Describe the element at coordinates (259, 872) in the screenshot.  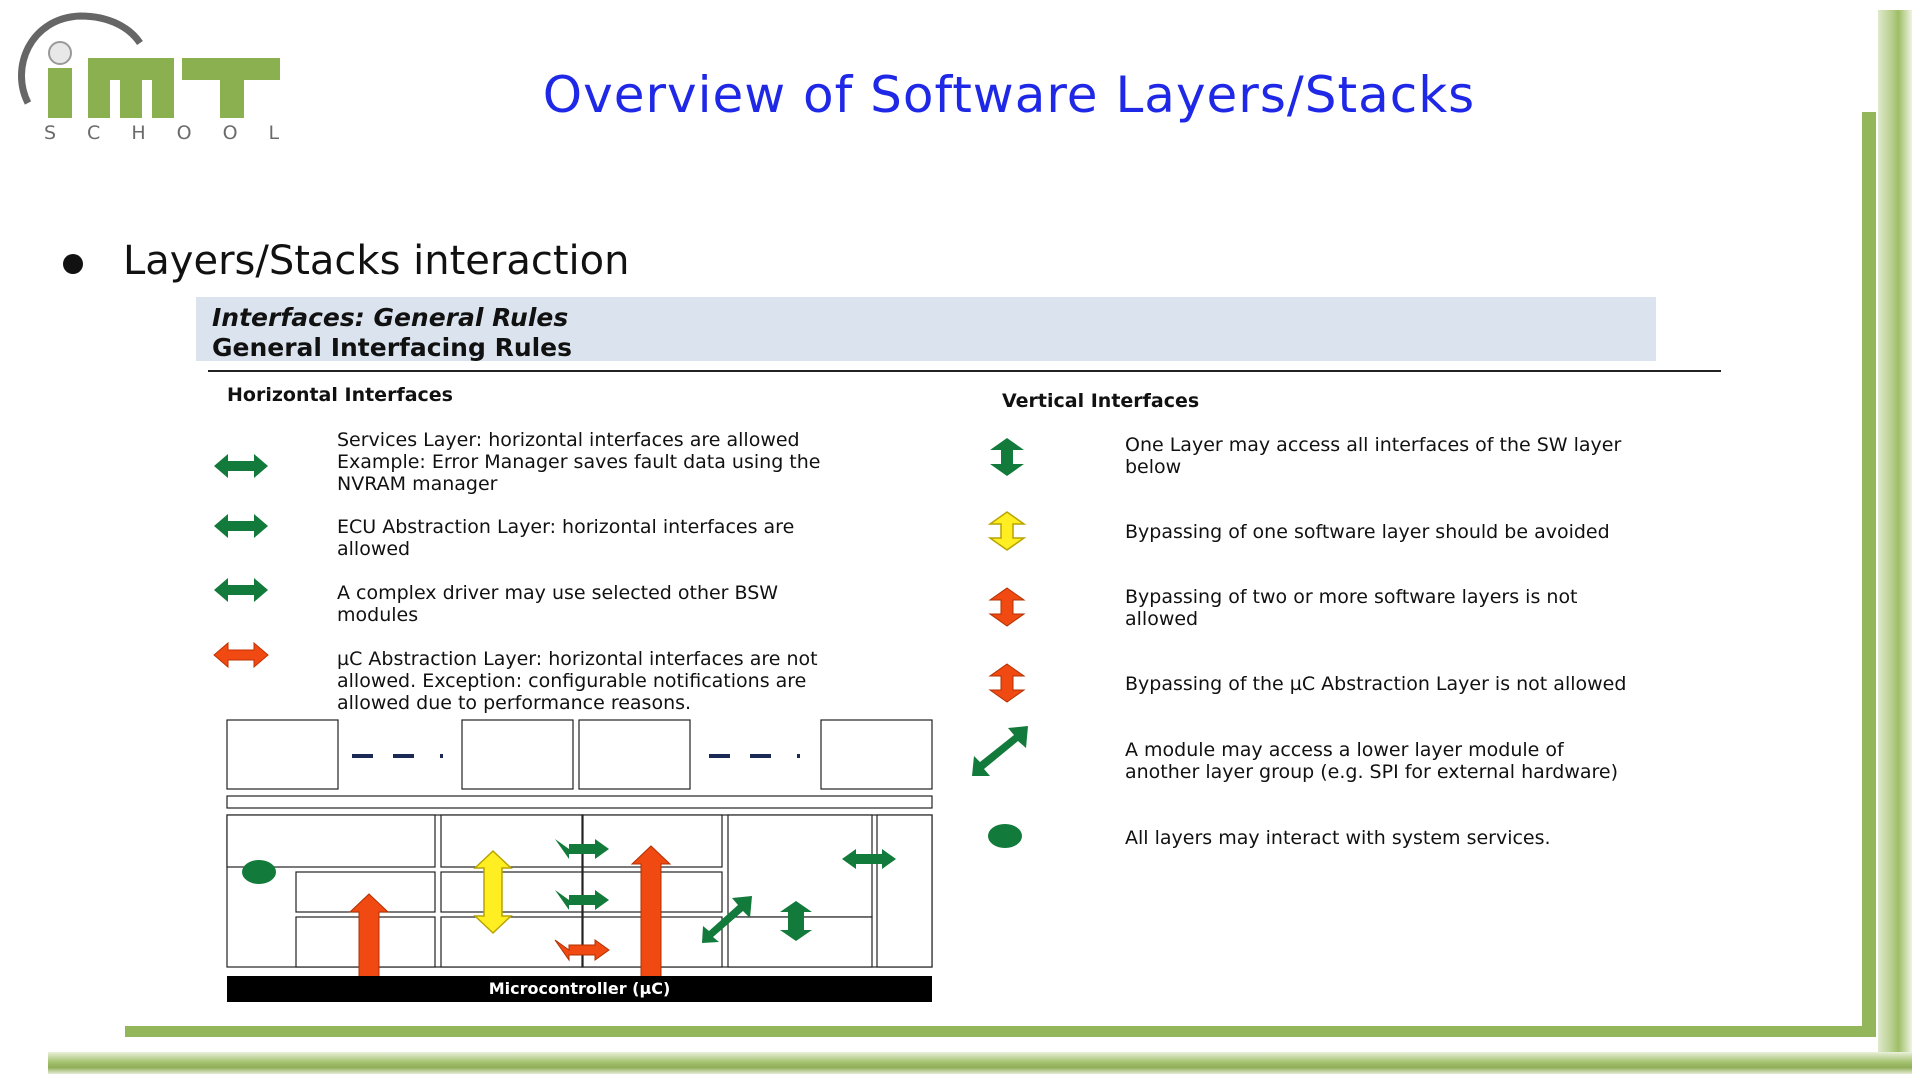
I see `system-services-dot` at that location.